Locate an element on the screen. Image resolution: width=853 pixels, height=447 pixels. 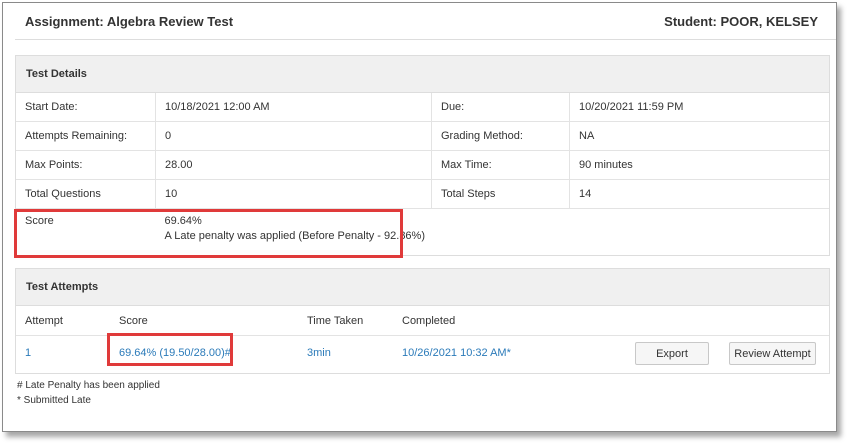
attempt-score-highlight-box is located at coordinates (170, 349).